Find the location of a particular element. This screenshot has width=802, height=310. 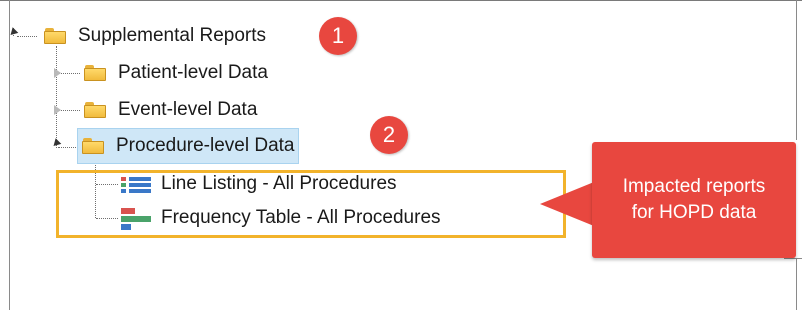

callout-text-line-1: Impacted reports is located at coordinates (694, 186).